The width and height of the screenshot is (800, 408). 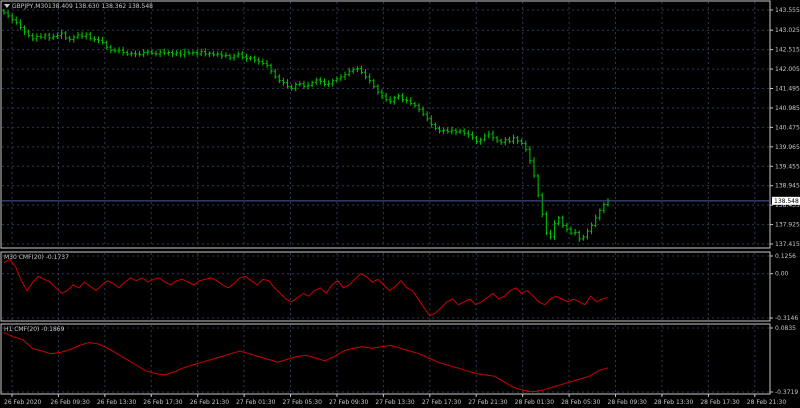 I want to click on current-price-badge: 138.548, so click(x=786, y=200).